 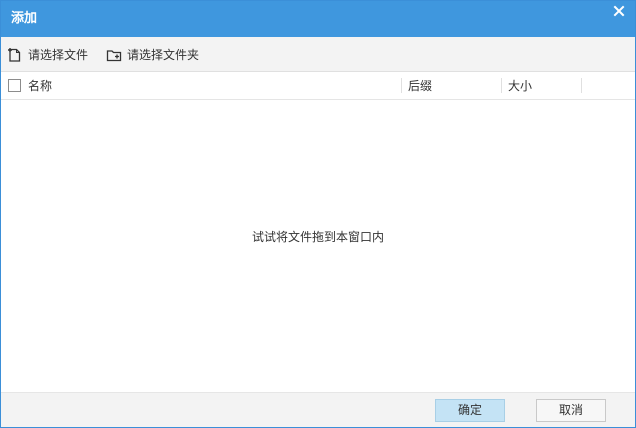 What do you see at coordinates (318, 409) in the screenshot?
I see `dialog-footer: 确定 取消` at bounding box center [318, 409].